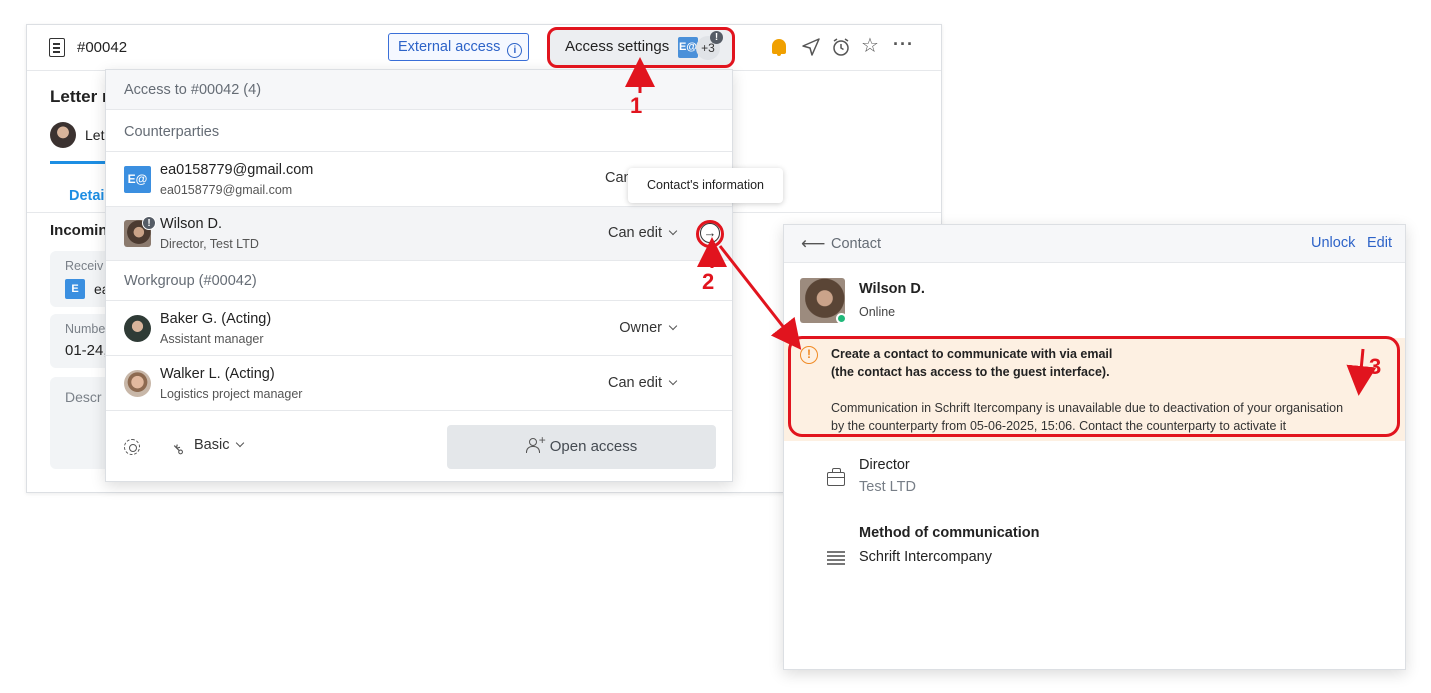 The height and width of the screenshot is (693, 1431). I want to click on participant-subtitle: ea0158779@gmail.com, so click(226, 190).